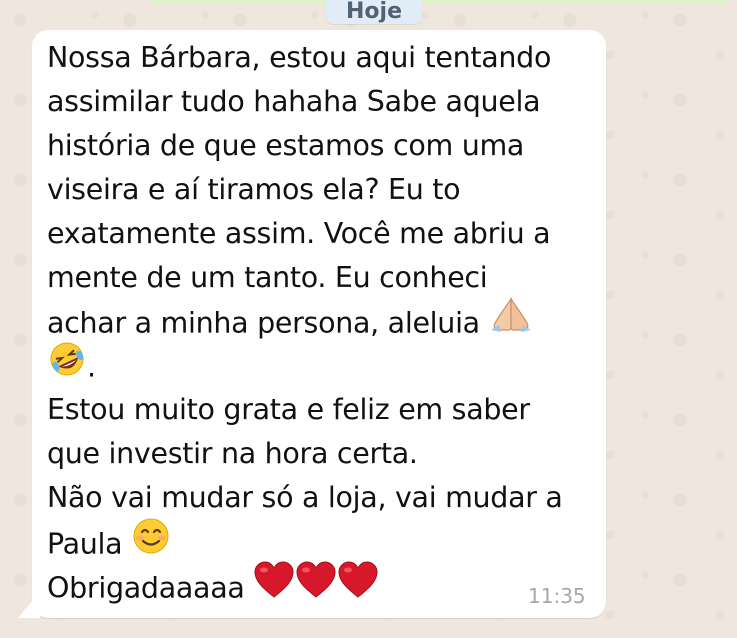  I want to click on date-separator: Hoje, so click(374, 12).